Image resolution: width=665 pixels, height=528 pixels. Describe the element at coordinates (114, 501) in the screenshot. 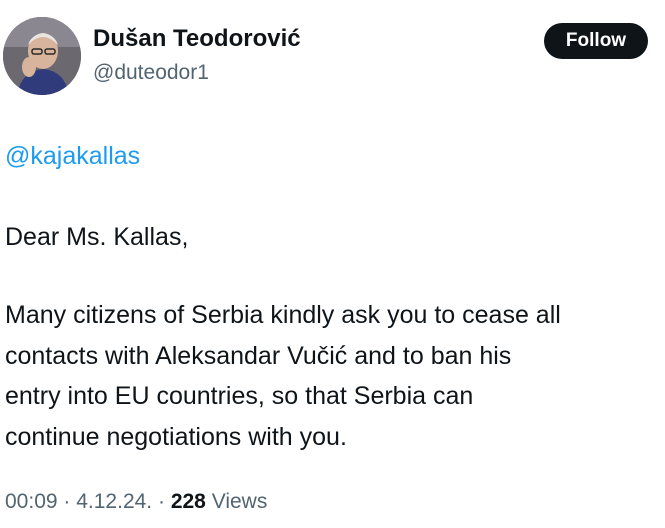

I see `tweet-date: 4.12.24.` at that location.